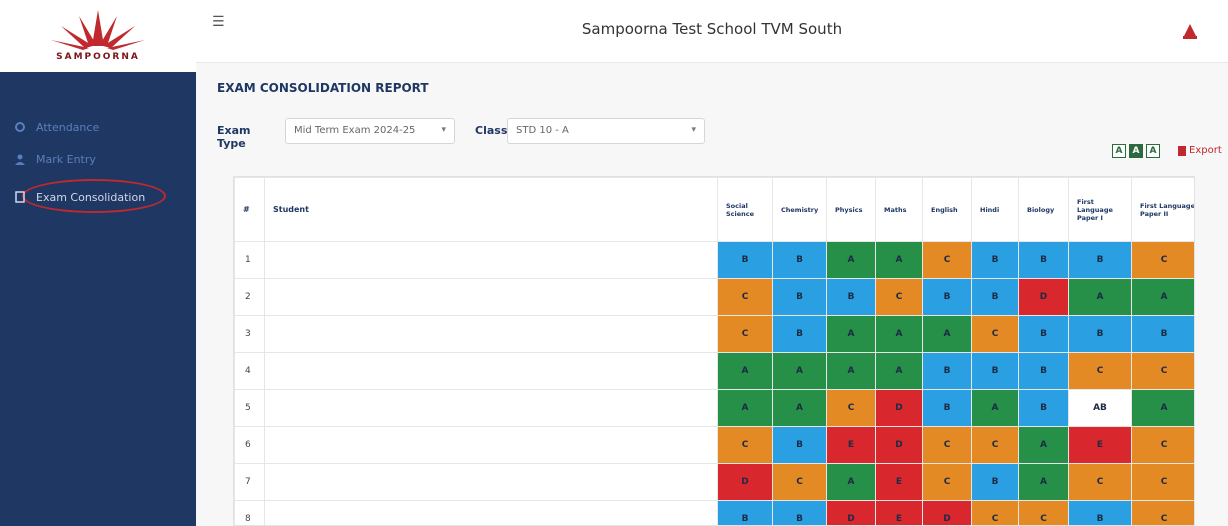  What do you see at coordinates (1119, 151) in the screenshot?
I see `font-size-small-button: A` at bounding box center [1119, 151].